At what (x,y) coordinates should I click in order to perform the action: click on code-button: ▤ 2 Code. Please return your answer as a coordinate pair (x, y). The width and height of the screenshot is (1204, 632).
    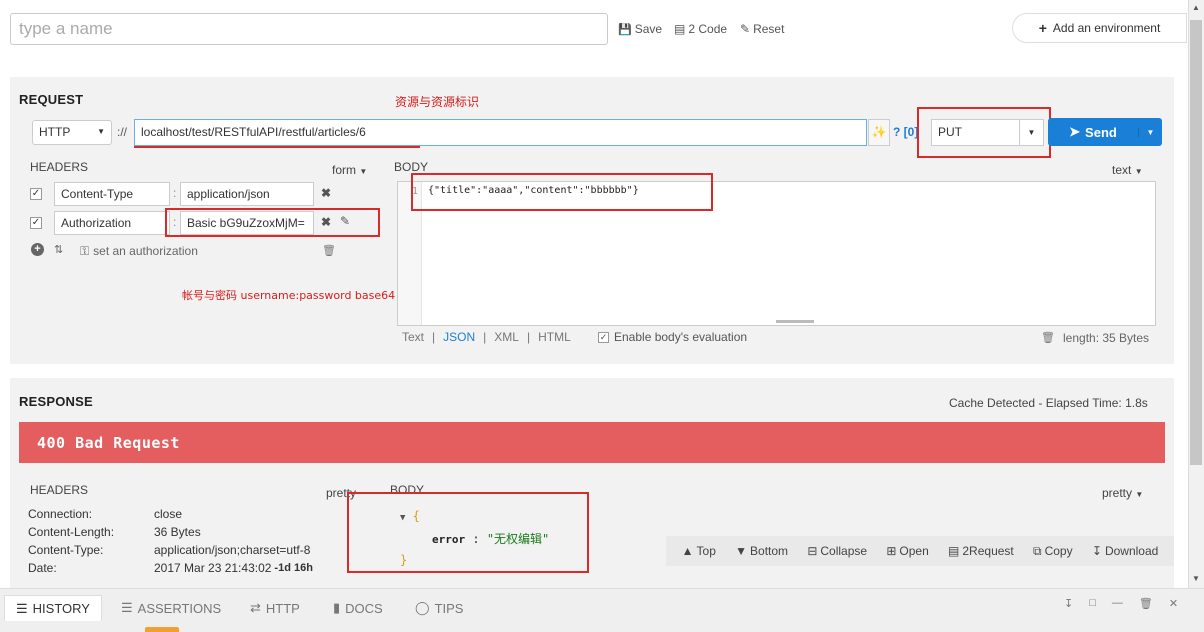
    Looking at the image, I should click on (700, 29).